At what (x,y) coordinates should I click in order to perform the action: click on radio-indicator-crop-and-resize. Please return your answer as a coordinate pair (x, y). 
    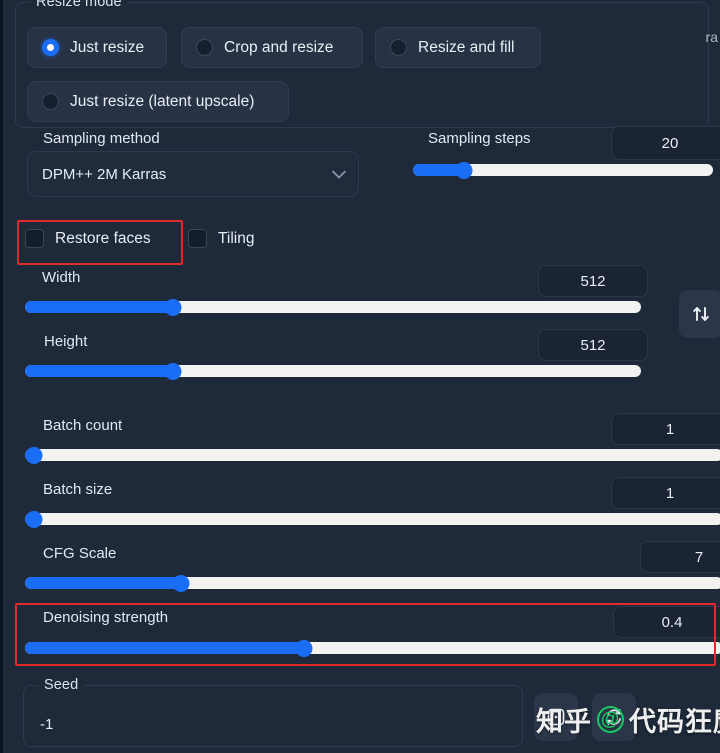
    Looking at the image, I should click on (204, 47).